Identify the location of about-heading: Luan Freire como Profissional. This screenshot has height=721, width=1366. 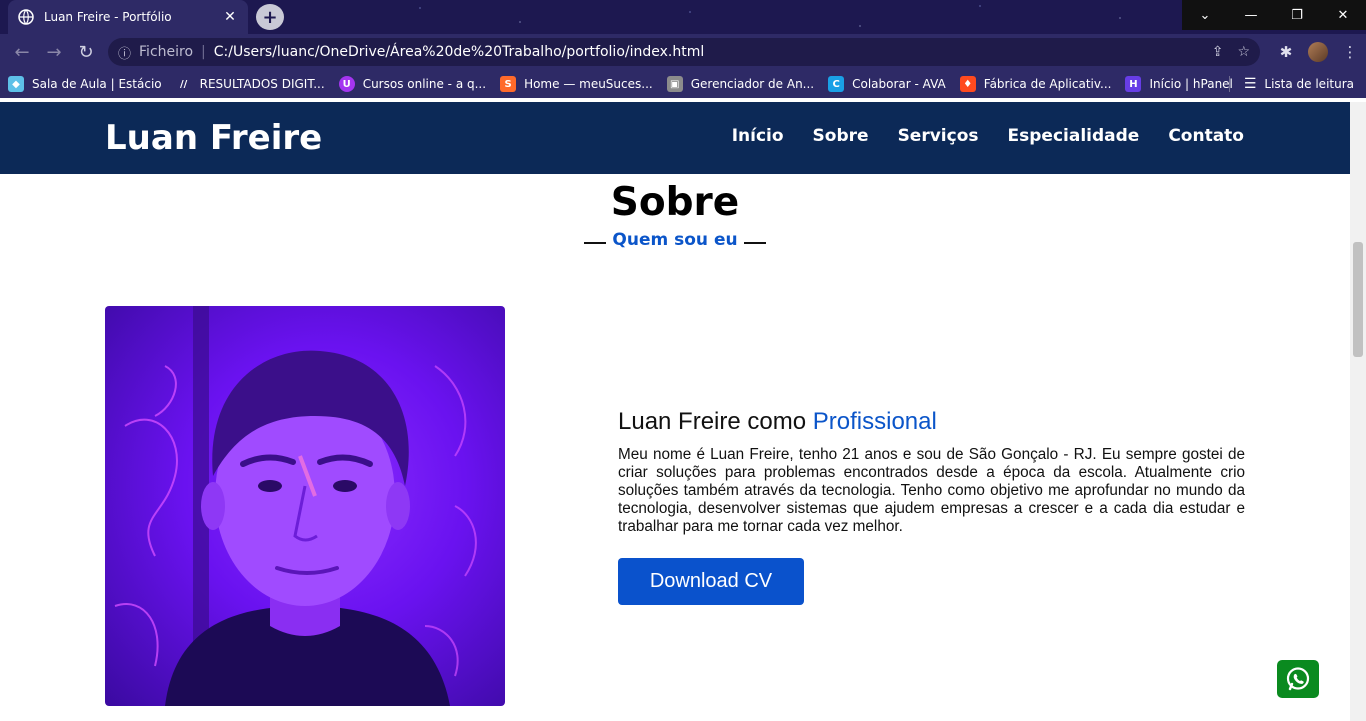
(931, 422).